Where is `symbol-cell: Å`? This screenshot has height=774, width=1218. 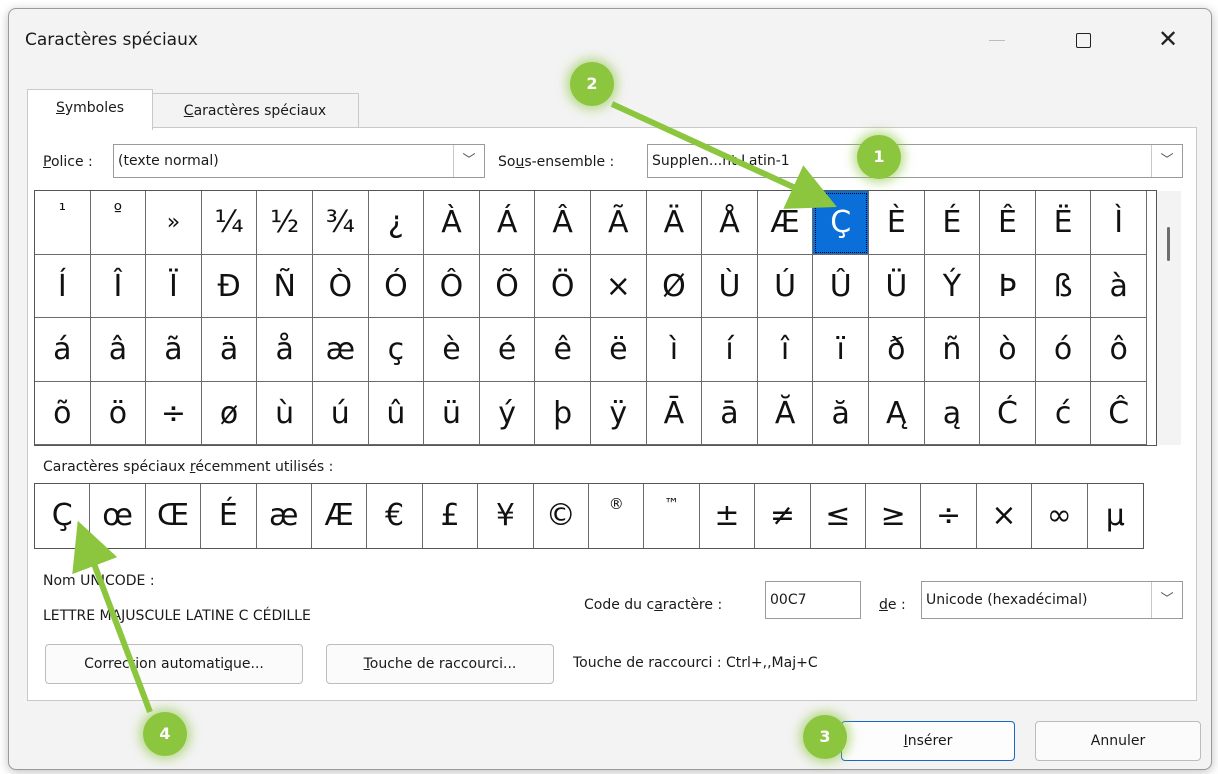 symbol-cell: Å is located at coordinates (730, 223).